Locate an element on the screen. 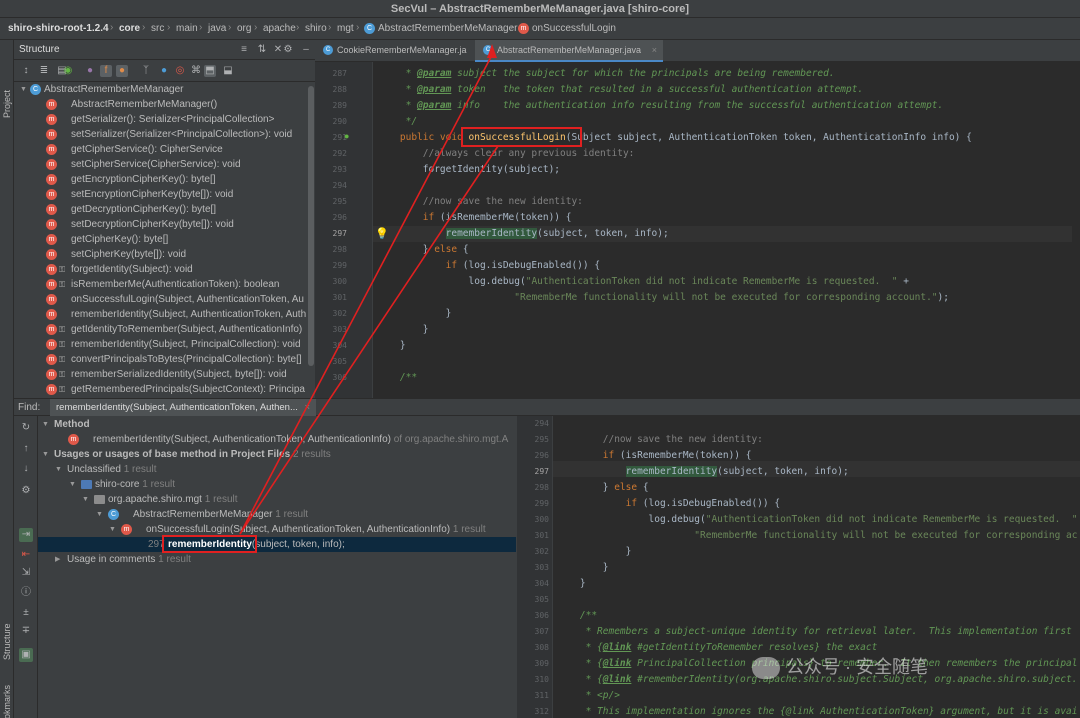 The width and height of the screenshot is (1080, 718). tab-cookie-remember-me-manager: C CookieRememberMeManager.ja is located at coordinates (395, 51).